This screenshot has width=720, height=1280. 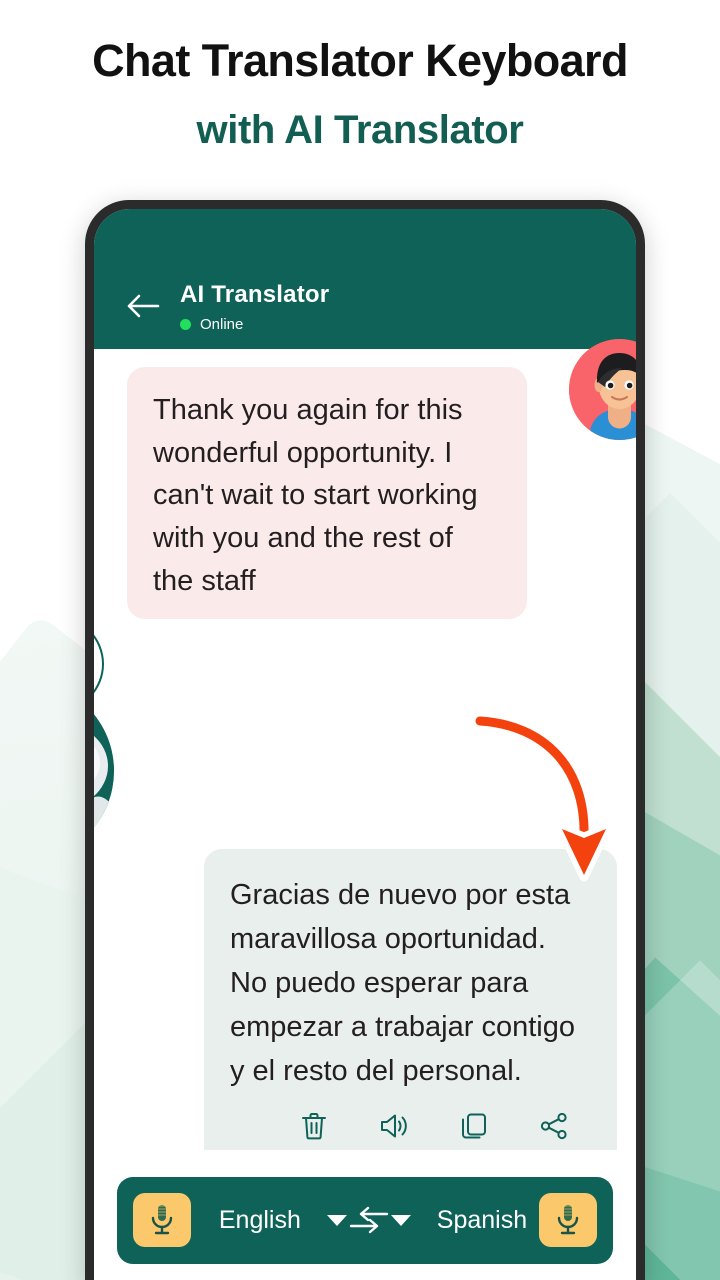 What do you see at coordinates (360, 130) in the screenshot?
I see `headline-line-2: with AI Translator` at bounding box center [360, 130].